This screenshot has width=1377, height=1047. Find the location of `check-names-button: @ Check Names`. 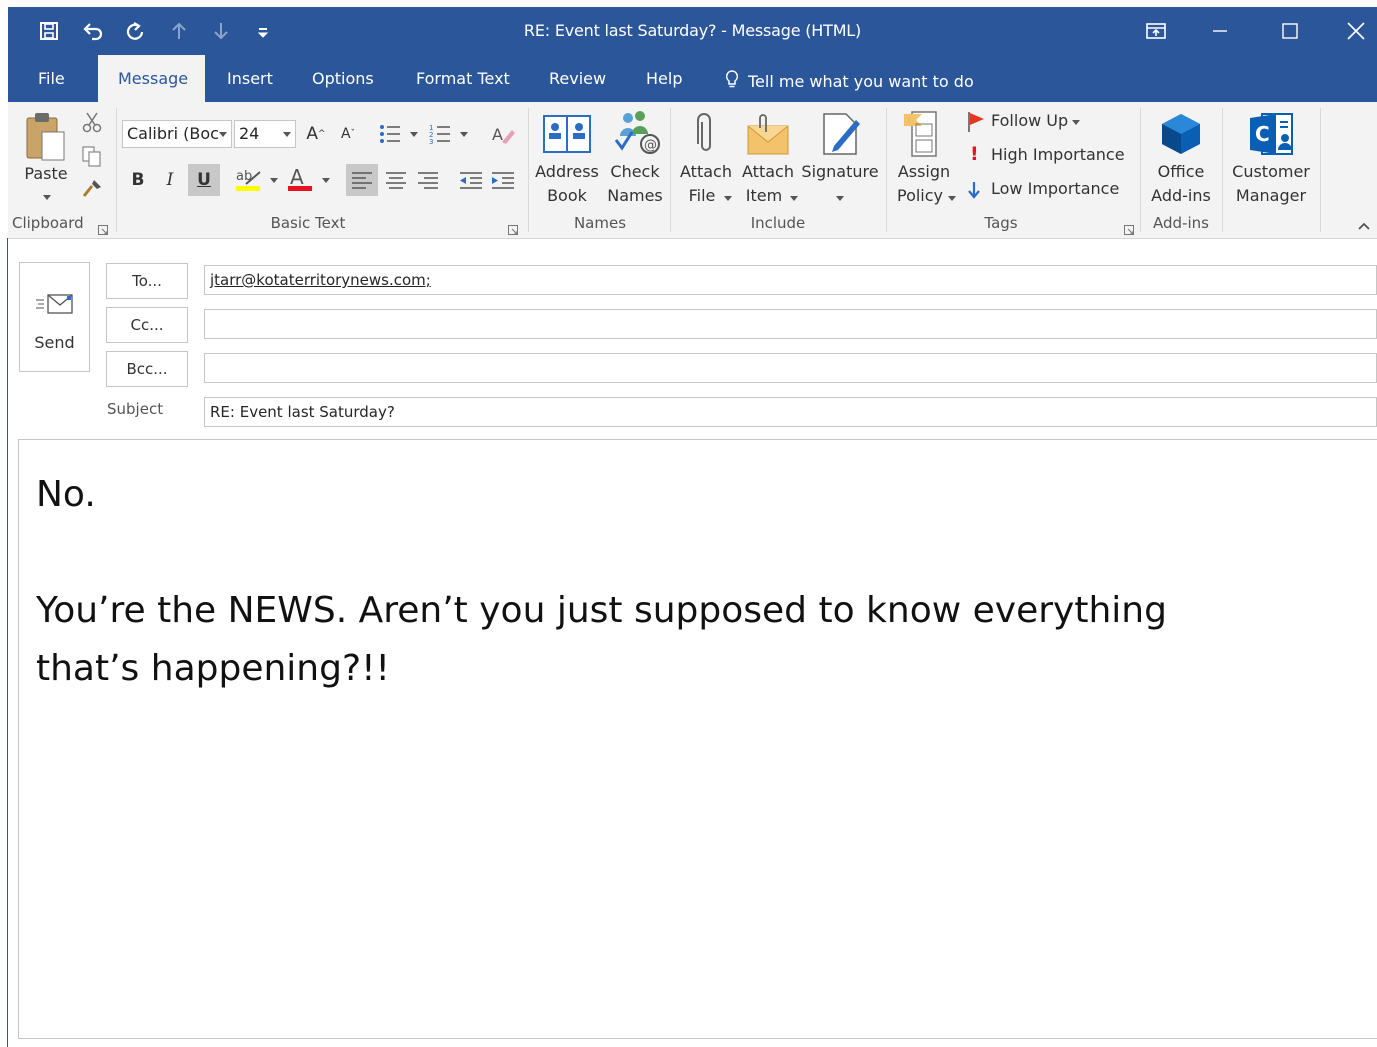

check-names-button: @ Check Names is located at coordinates (635, 160).